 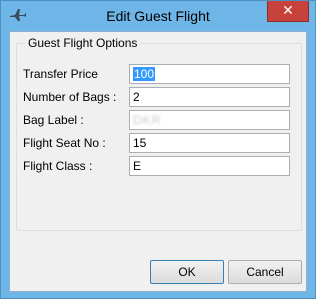 I want to click on close-icon: ✕, so click(x=288, y=10).